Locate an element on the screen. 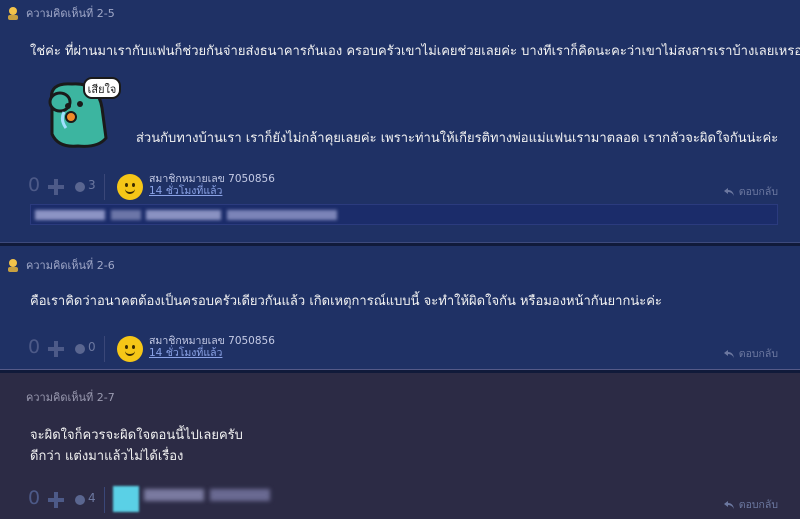 The image size is (800, 519). blurred-member-id is located at coordinates (240, 495).